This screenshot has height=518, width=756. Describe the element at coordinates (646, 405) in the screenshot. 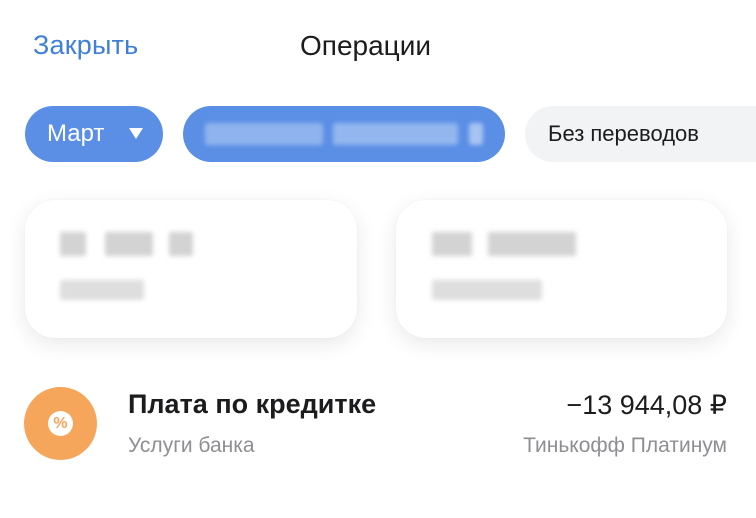

I see `operation-amount: −13 944,08 ₽` at that location.